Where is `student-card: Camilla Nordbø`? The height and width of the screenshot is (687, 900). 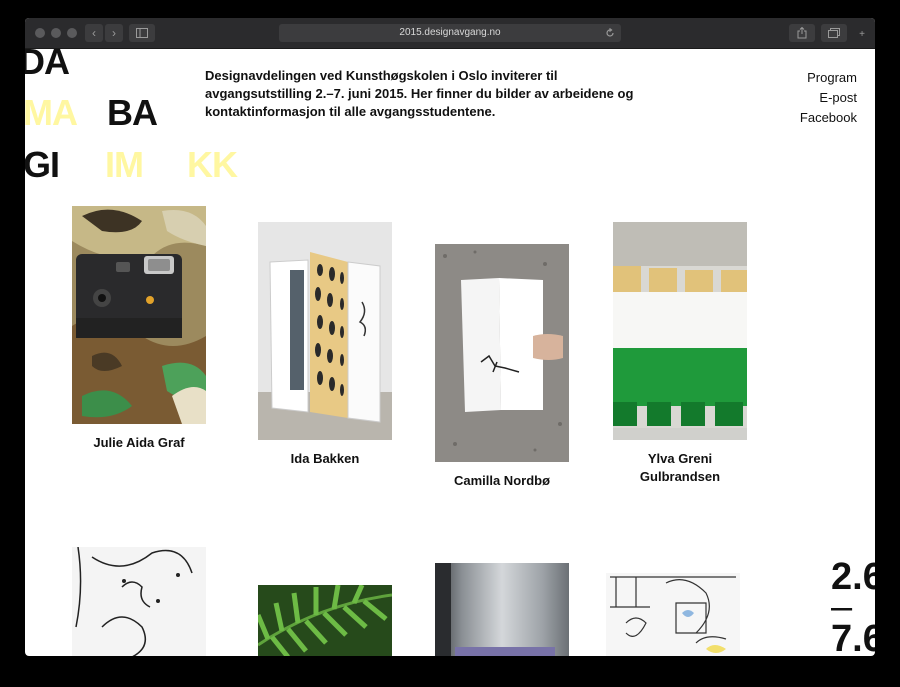
student-card: Camilla Nordbø is located at coordinates (502, 374).